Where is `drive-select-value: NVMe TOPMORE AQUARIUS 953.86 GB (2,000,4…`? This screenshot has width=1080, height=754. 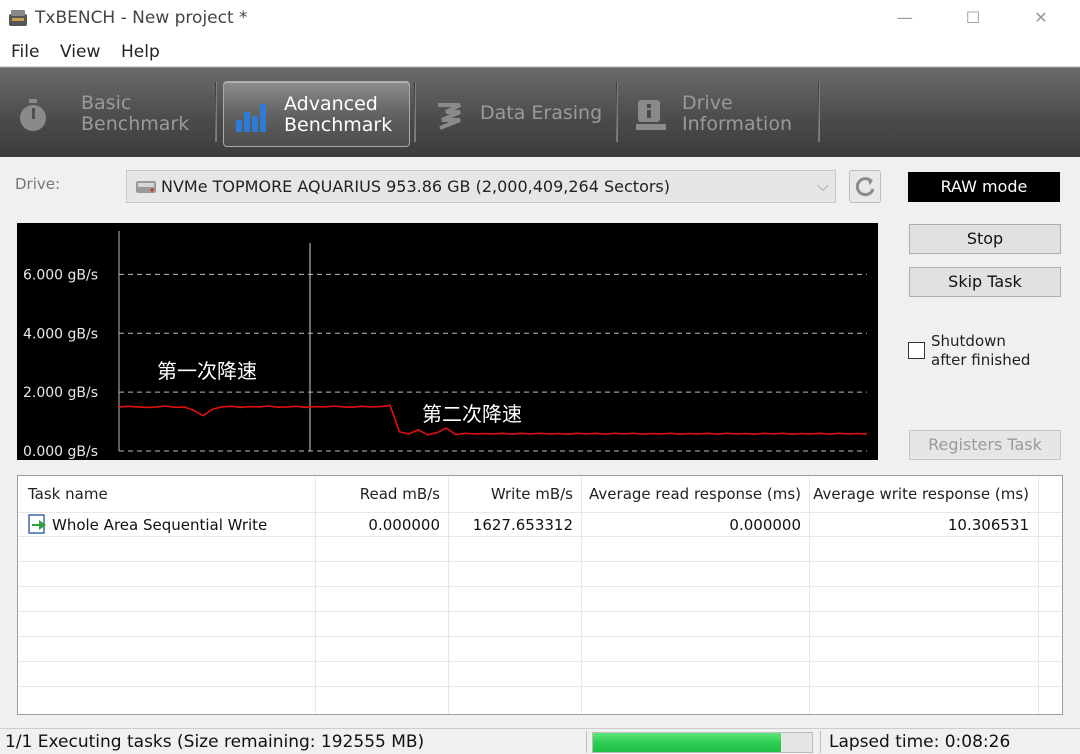
drive-select-value: NVMe TOPMORE AQUARIUS 953.86 GB (2,000,4… is located at coordinates (416, 186).